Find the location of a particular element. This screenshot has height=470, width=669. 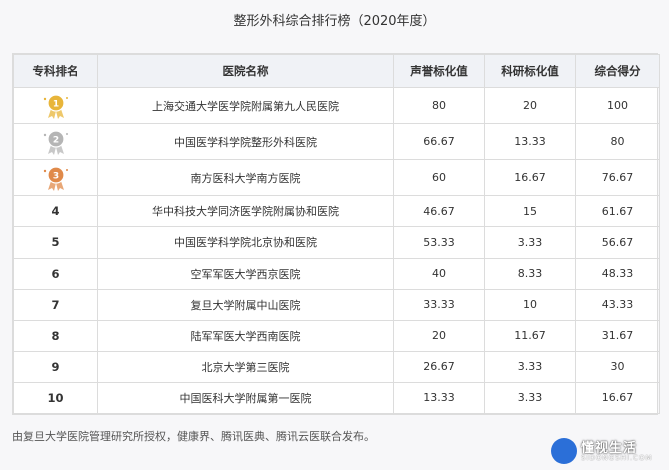

header-score: 综合得分 is located at coordinates (617, 71).